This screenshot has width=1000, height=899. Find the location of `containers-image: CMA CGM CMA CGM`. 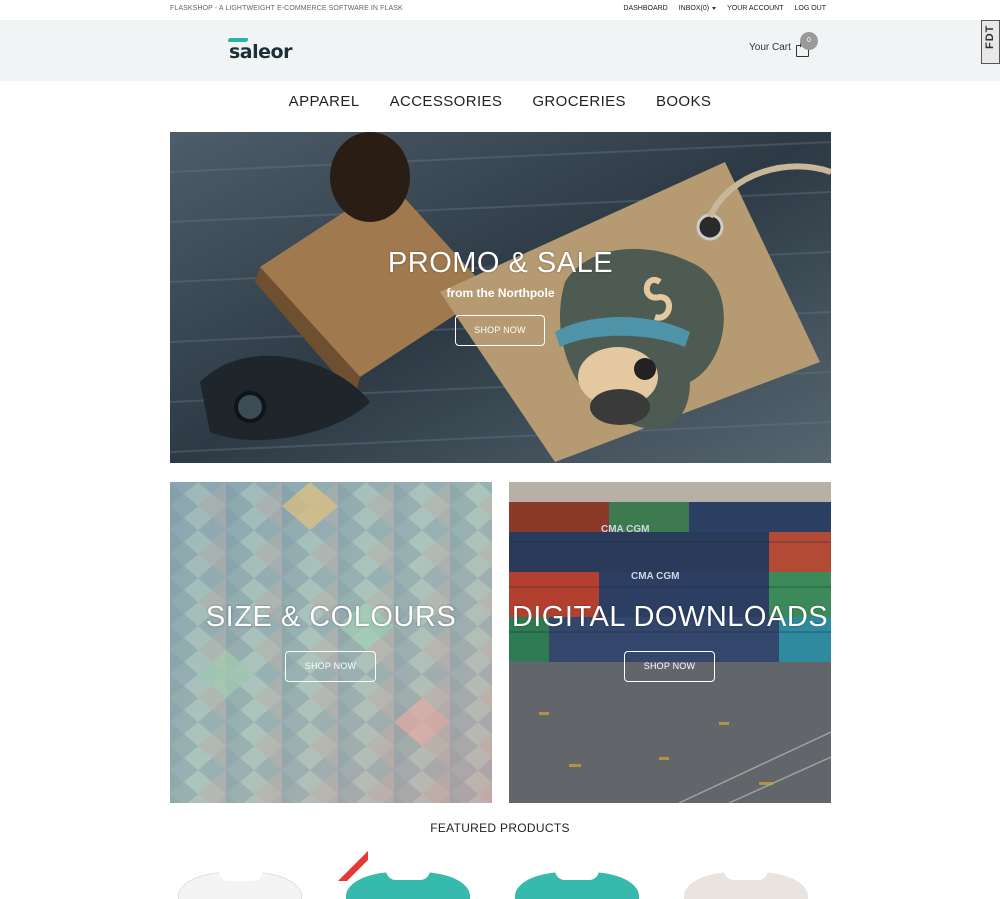

containers-image: CMA CGM CMA CGM is located at coordinates (670, 642).